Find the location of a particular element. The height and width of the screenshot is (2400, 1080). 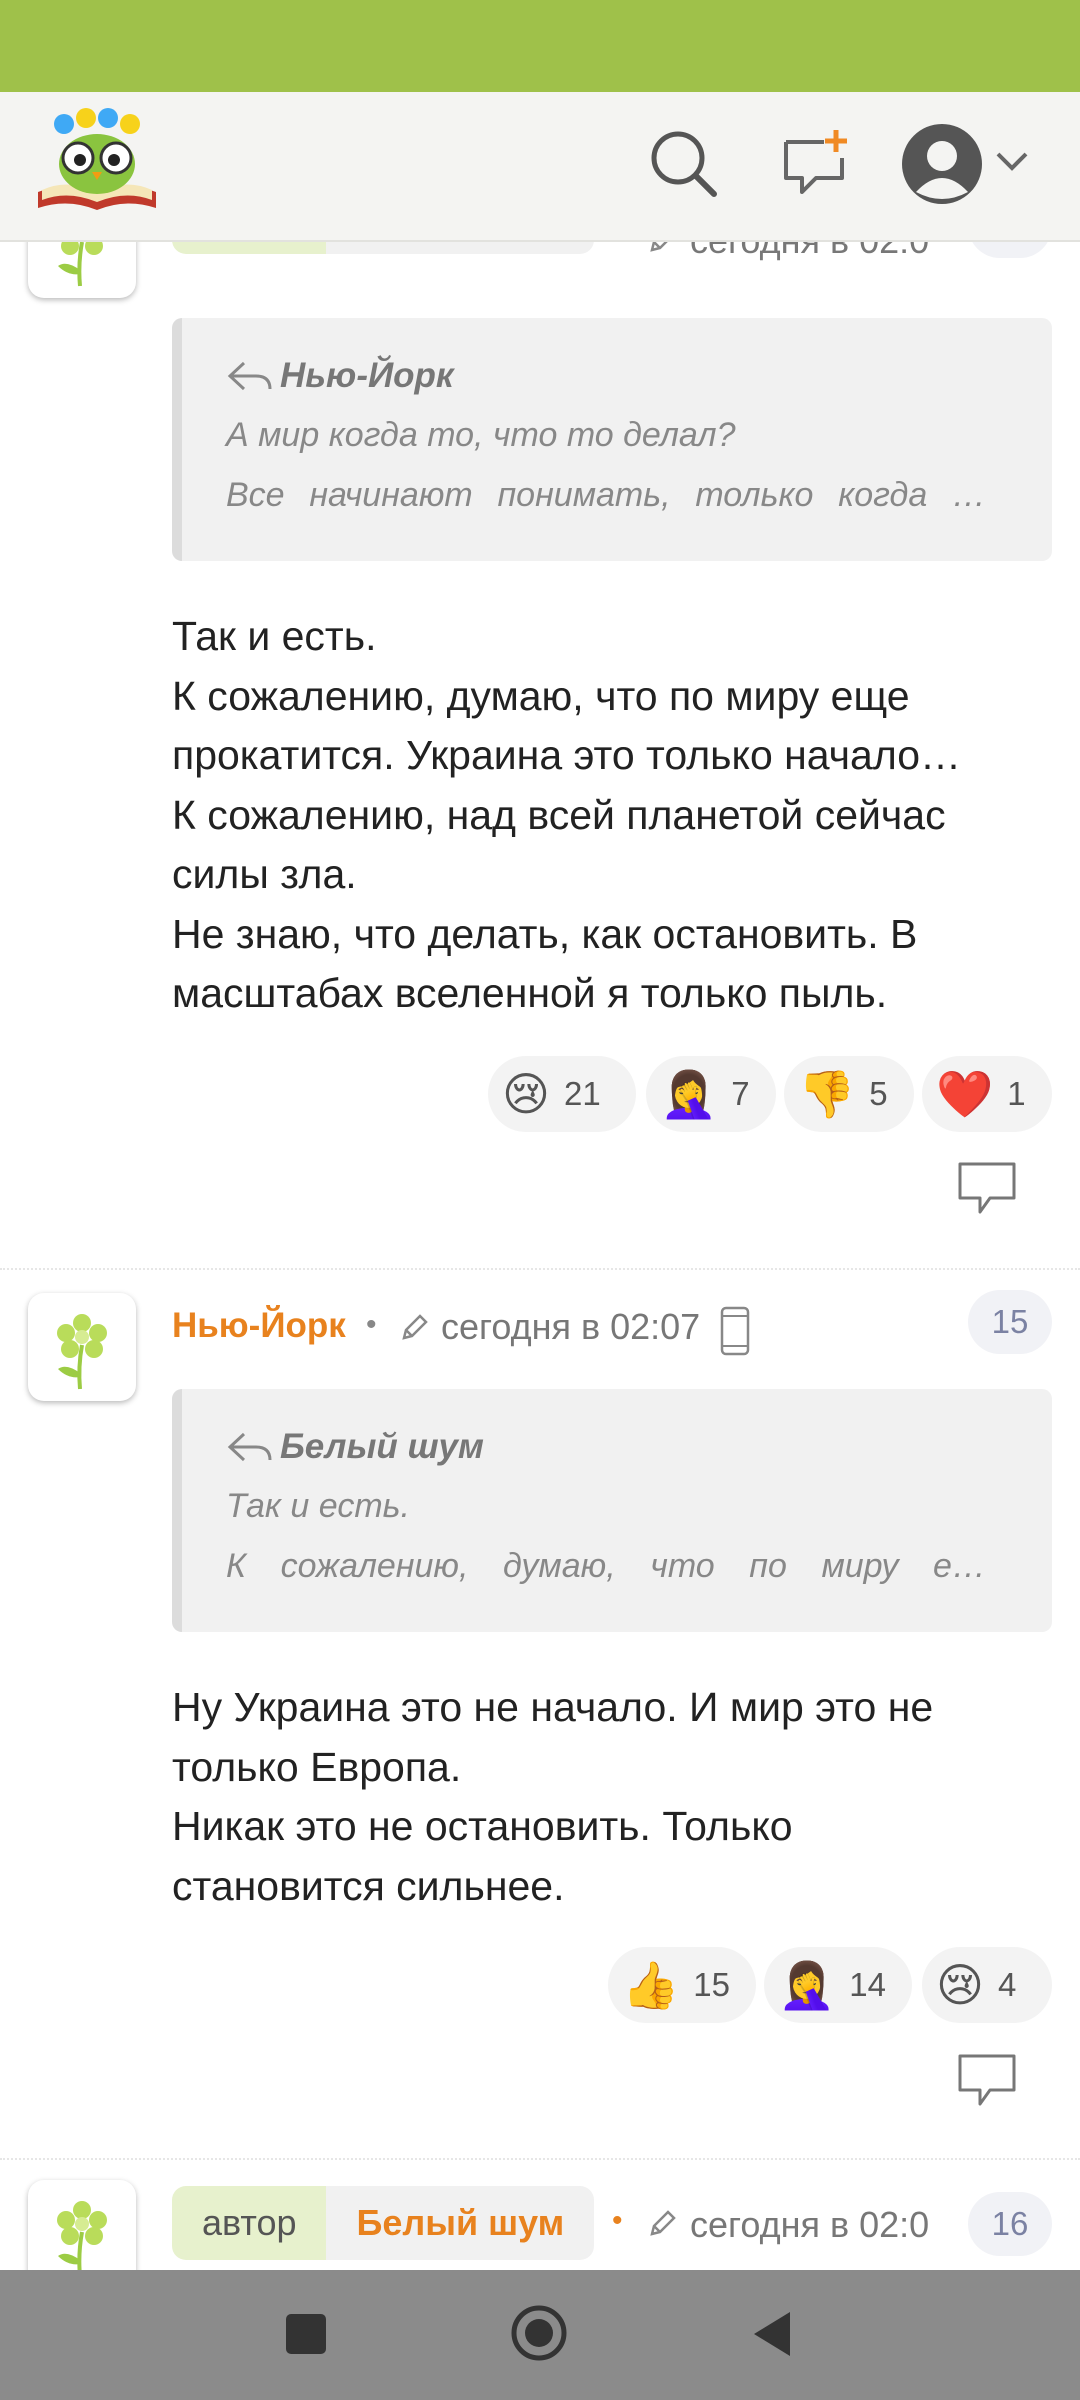

reaction-count: 14 is located at coordinates (867, 1984).